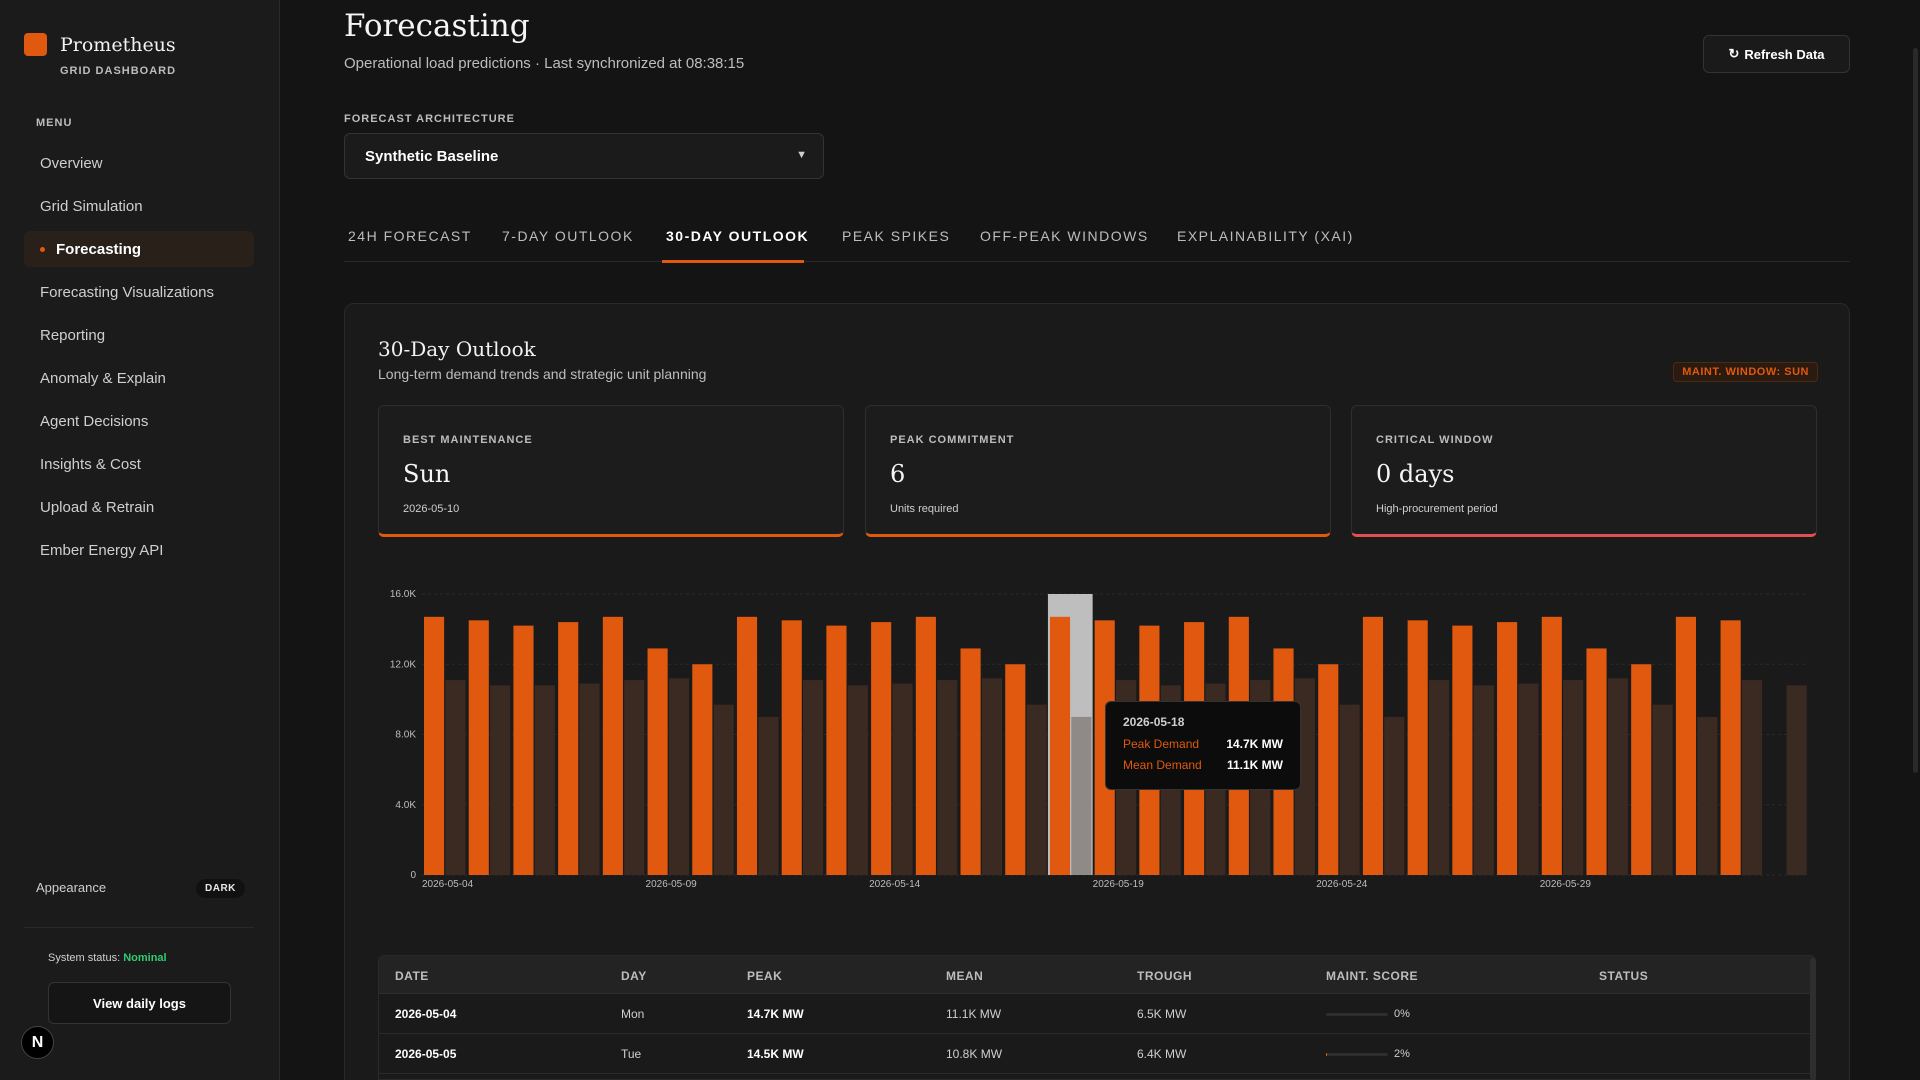  Describe the element at coordinates (413, 875) in the screenshot. I see `y-tick-label: 0` at that location.